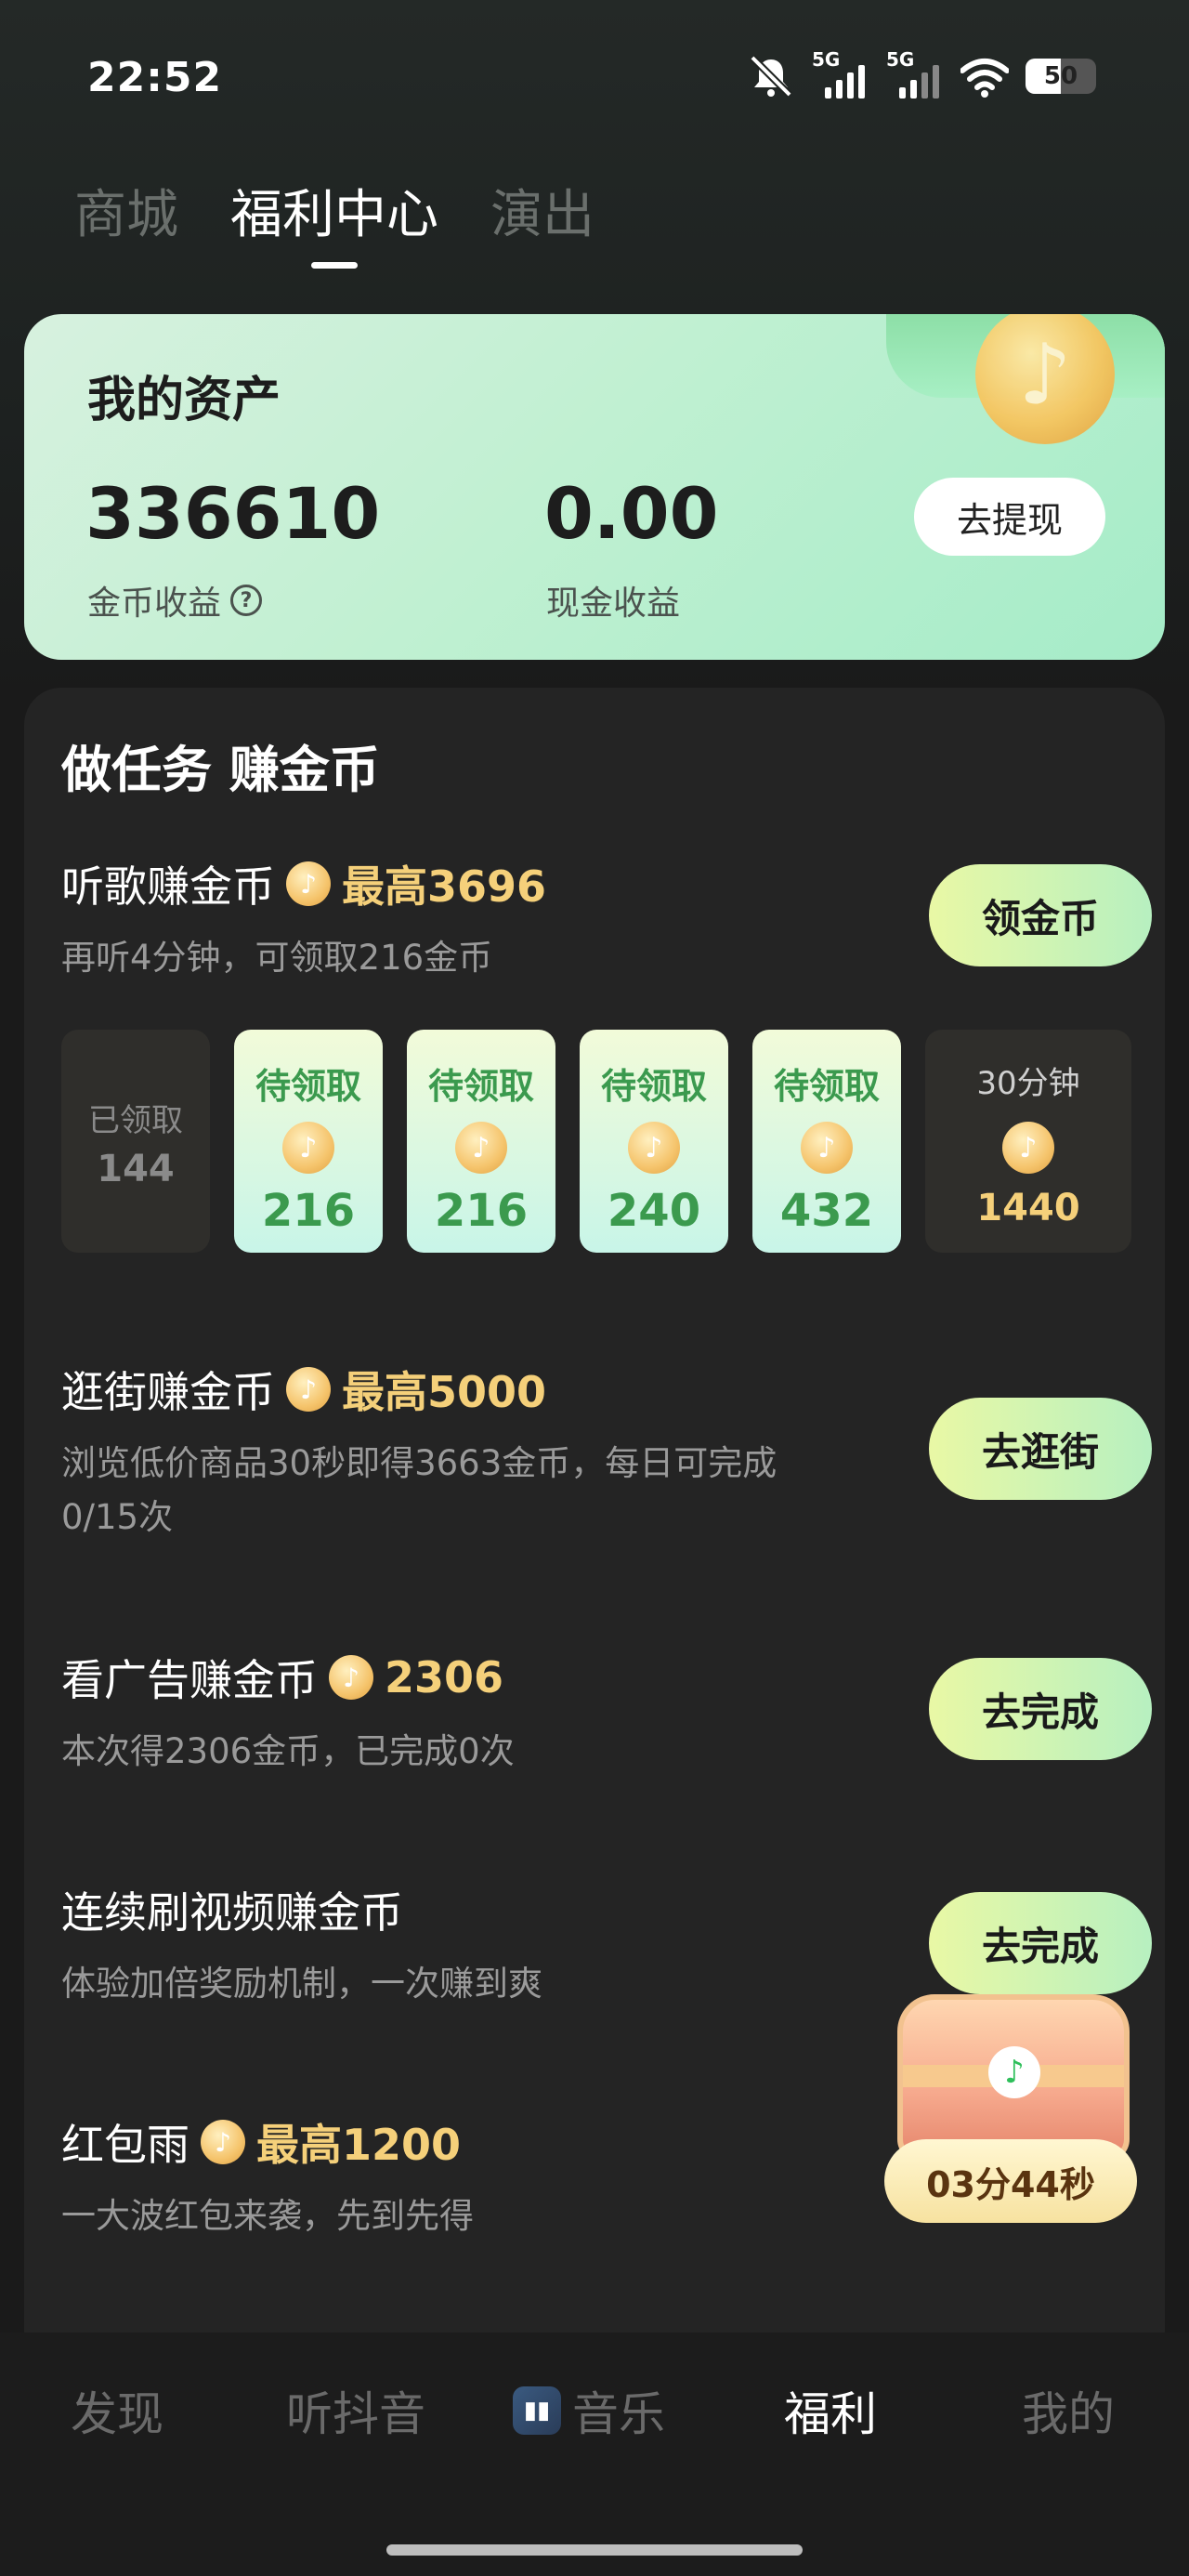 Image resolution: width=1189 pixels, height=2576 pixels. What do you see at coordinates (135, 1141) in the screenshot?
I see `progress-step-claimed: 已领取 144` at bounding box center [135, 1141].